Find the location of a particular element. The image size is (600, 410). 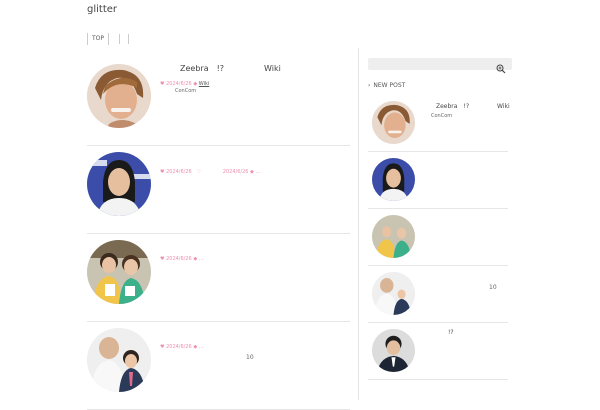

post-author: ConCom is located at coordinates (186, 91).